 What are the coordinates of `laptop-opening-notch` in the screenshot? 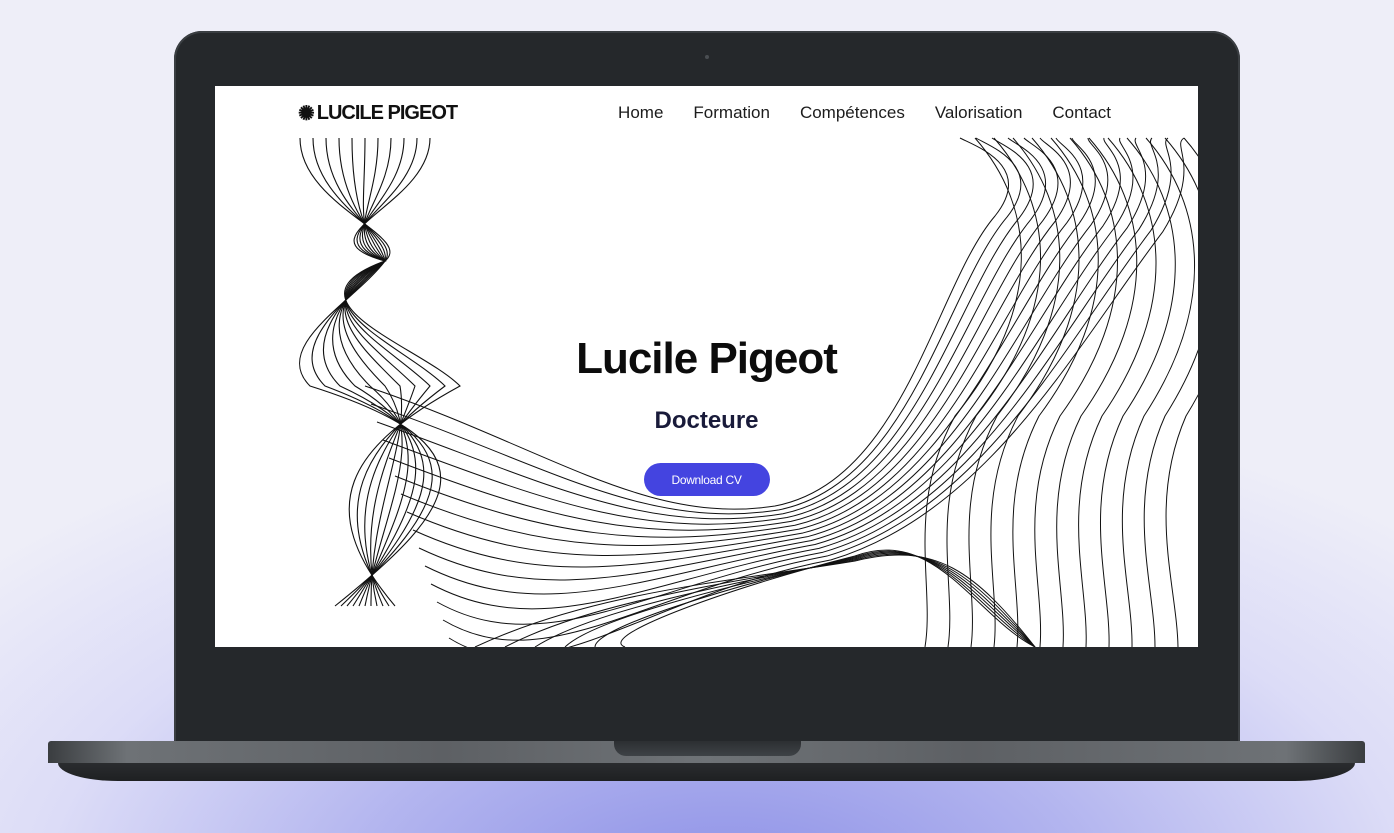 It's located at (707, 748).